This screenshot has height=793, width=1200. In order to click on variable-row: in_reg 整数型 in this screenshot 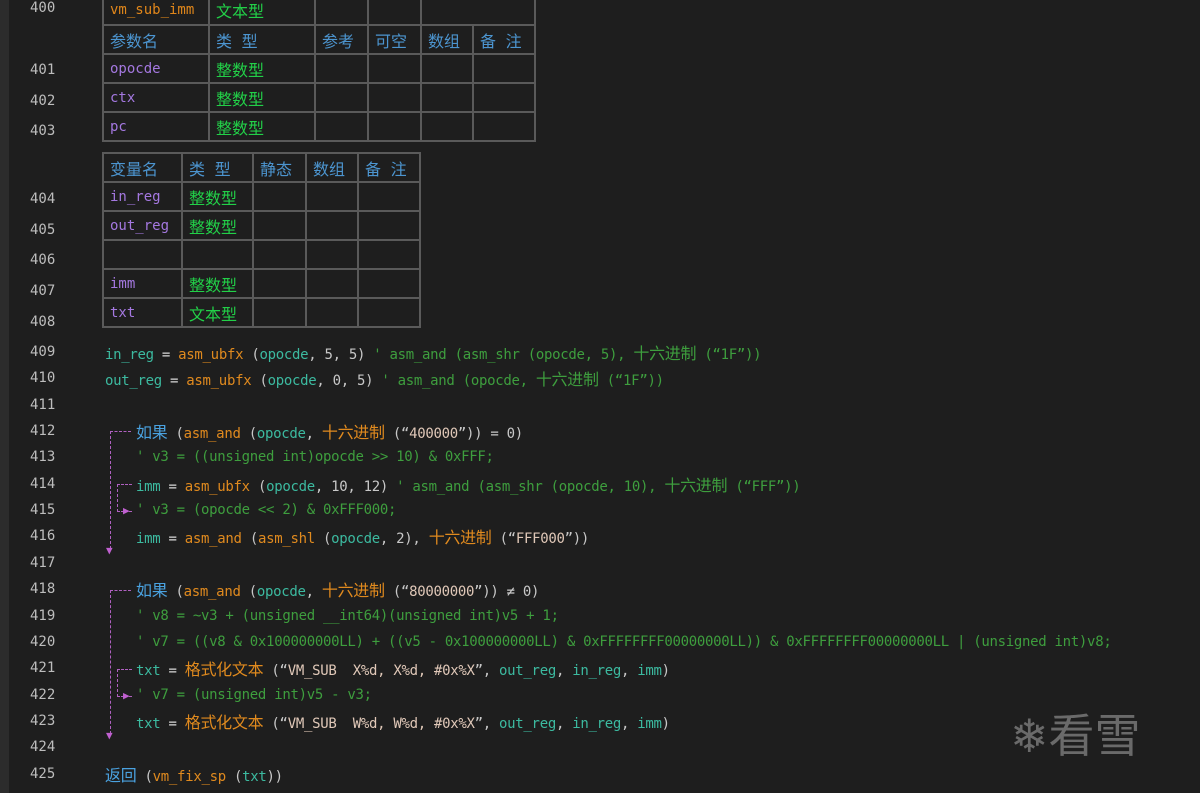, I will do `click(261, 196)`.